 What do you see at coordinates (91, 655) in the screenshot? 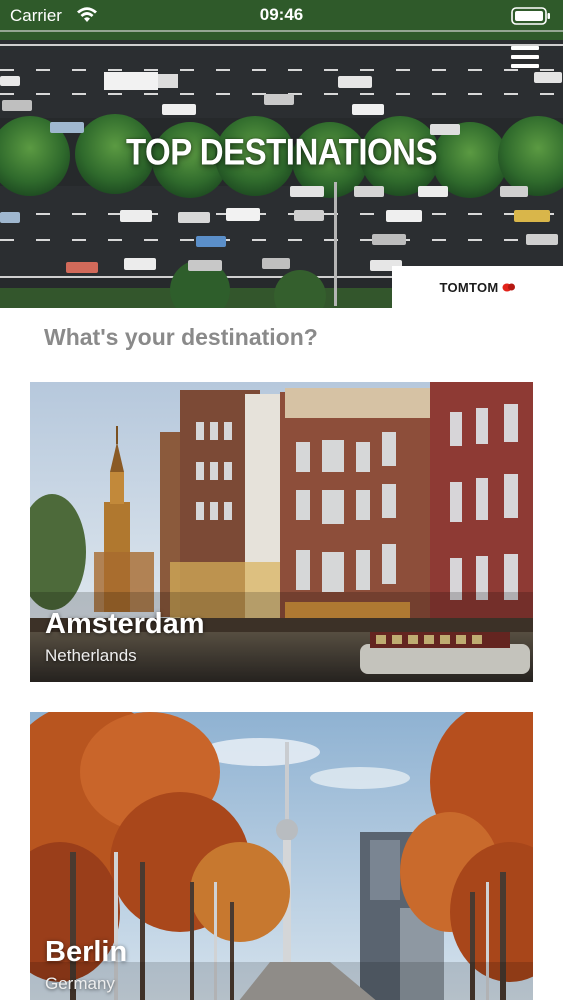
I see `card-country-name: Netherlands` at bounding box center [91, 655].